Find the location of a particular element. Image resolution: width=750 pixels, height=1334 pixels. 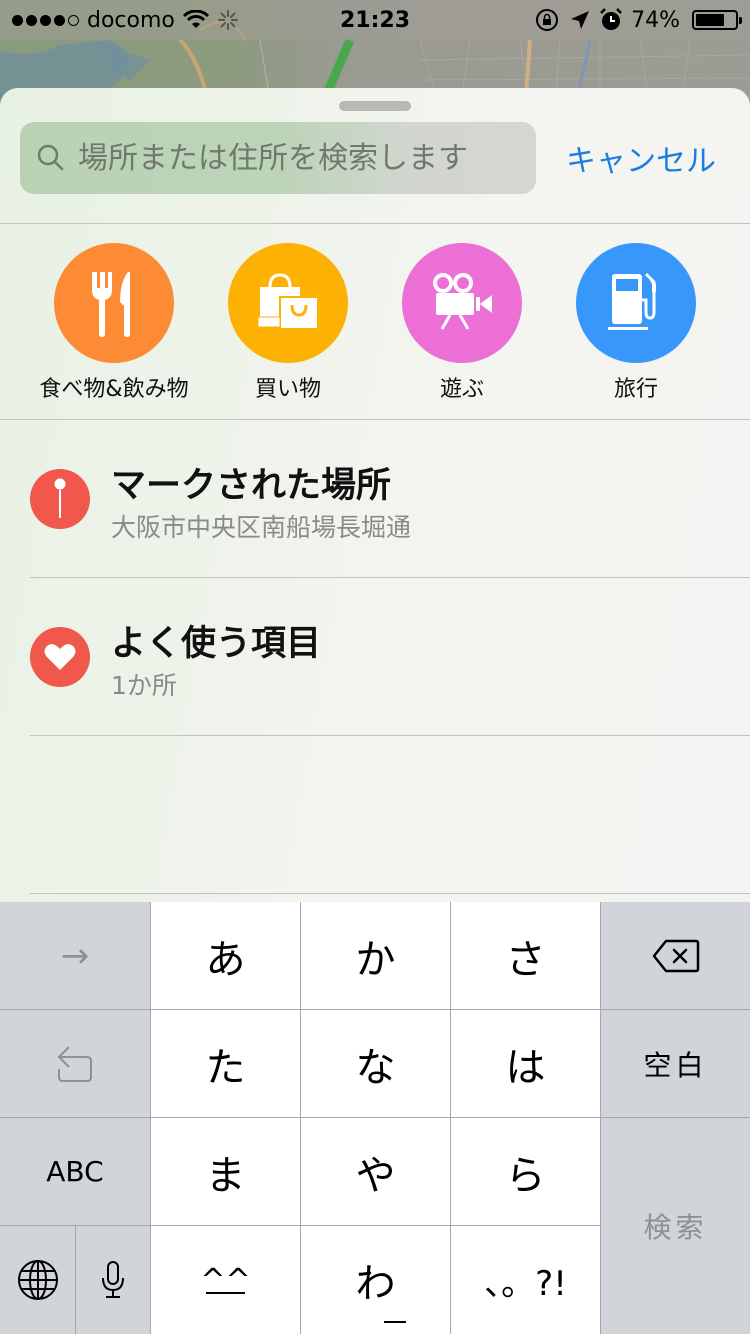

key-label: さ is located at coordinates (525, 959).